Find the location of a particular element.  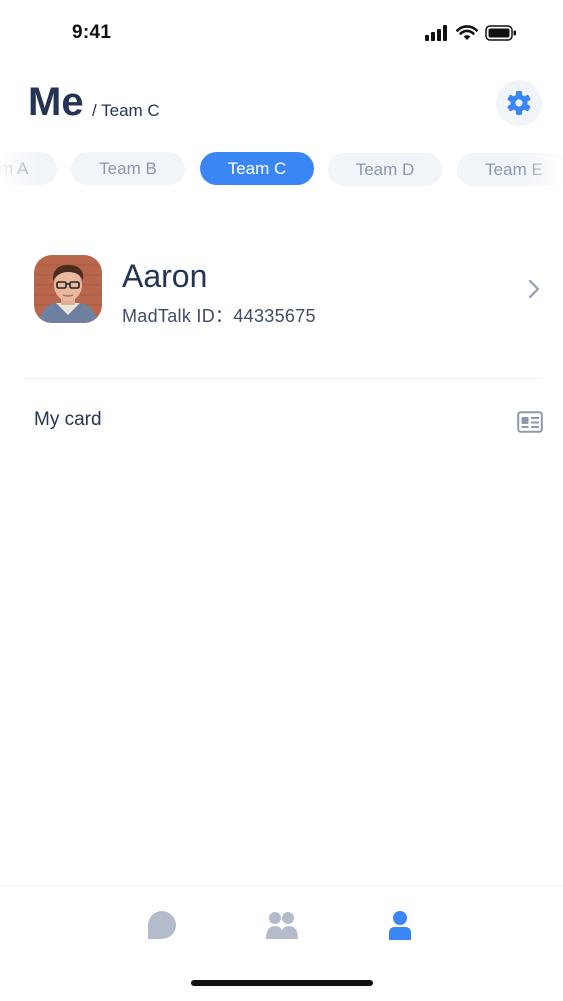

my-card-row: My card is located at coordinates (283, 421).